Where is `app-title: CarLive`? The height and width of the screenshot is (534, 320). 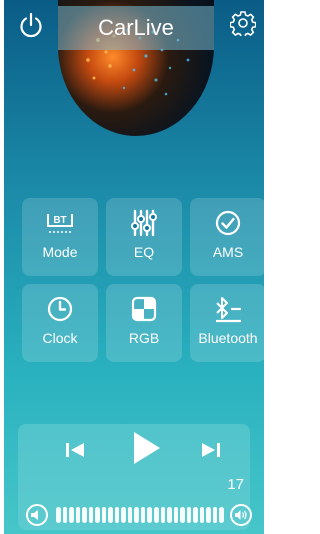 app-title: CarLive is located at coordinates (136, 27).